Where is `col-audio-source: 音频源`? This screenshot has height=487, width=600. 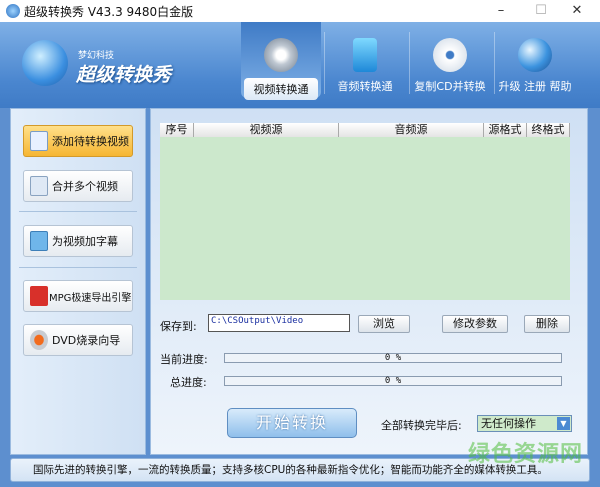
col-audio-source: 音频源 is located at coordinates (411, 130).